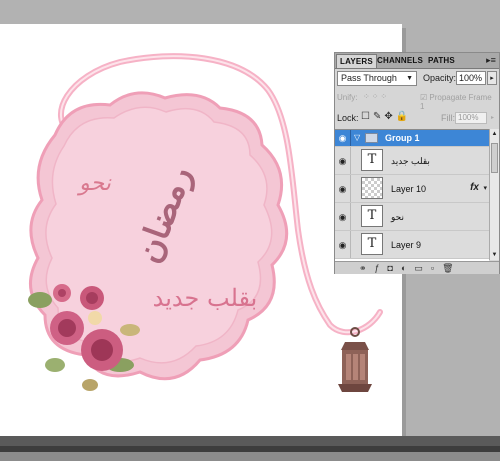 This screenshot has width=500, height=461. Describe the element at coordinates (485, 188) in the screenshot. I see `chevron-down-icon: ▾` at that location.